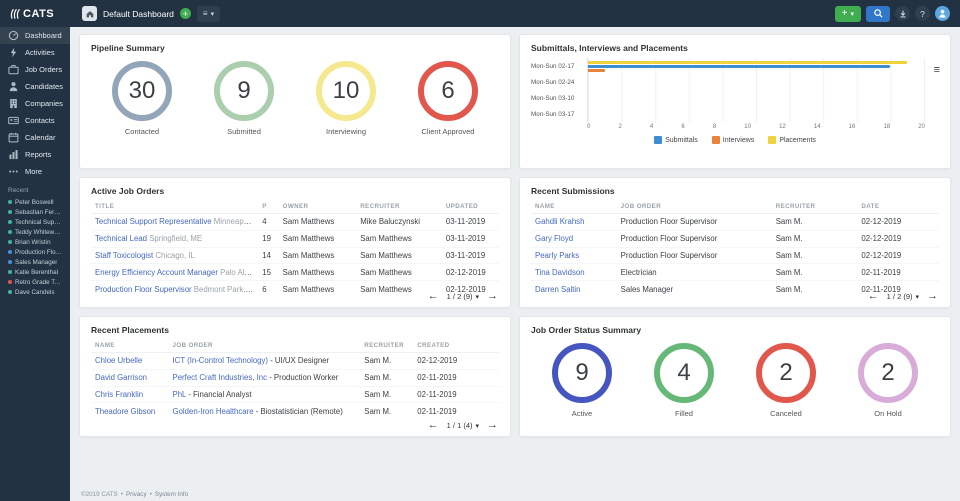 This screenshot has height=501, width=960. I want to click on donut-ring: 2, so click(786, 373).